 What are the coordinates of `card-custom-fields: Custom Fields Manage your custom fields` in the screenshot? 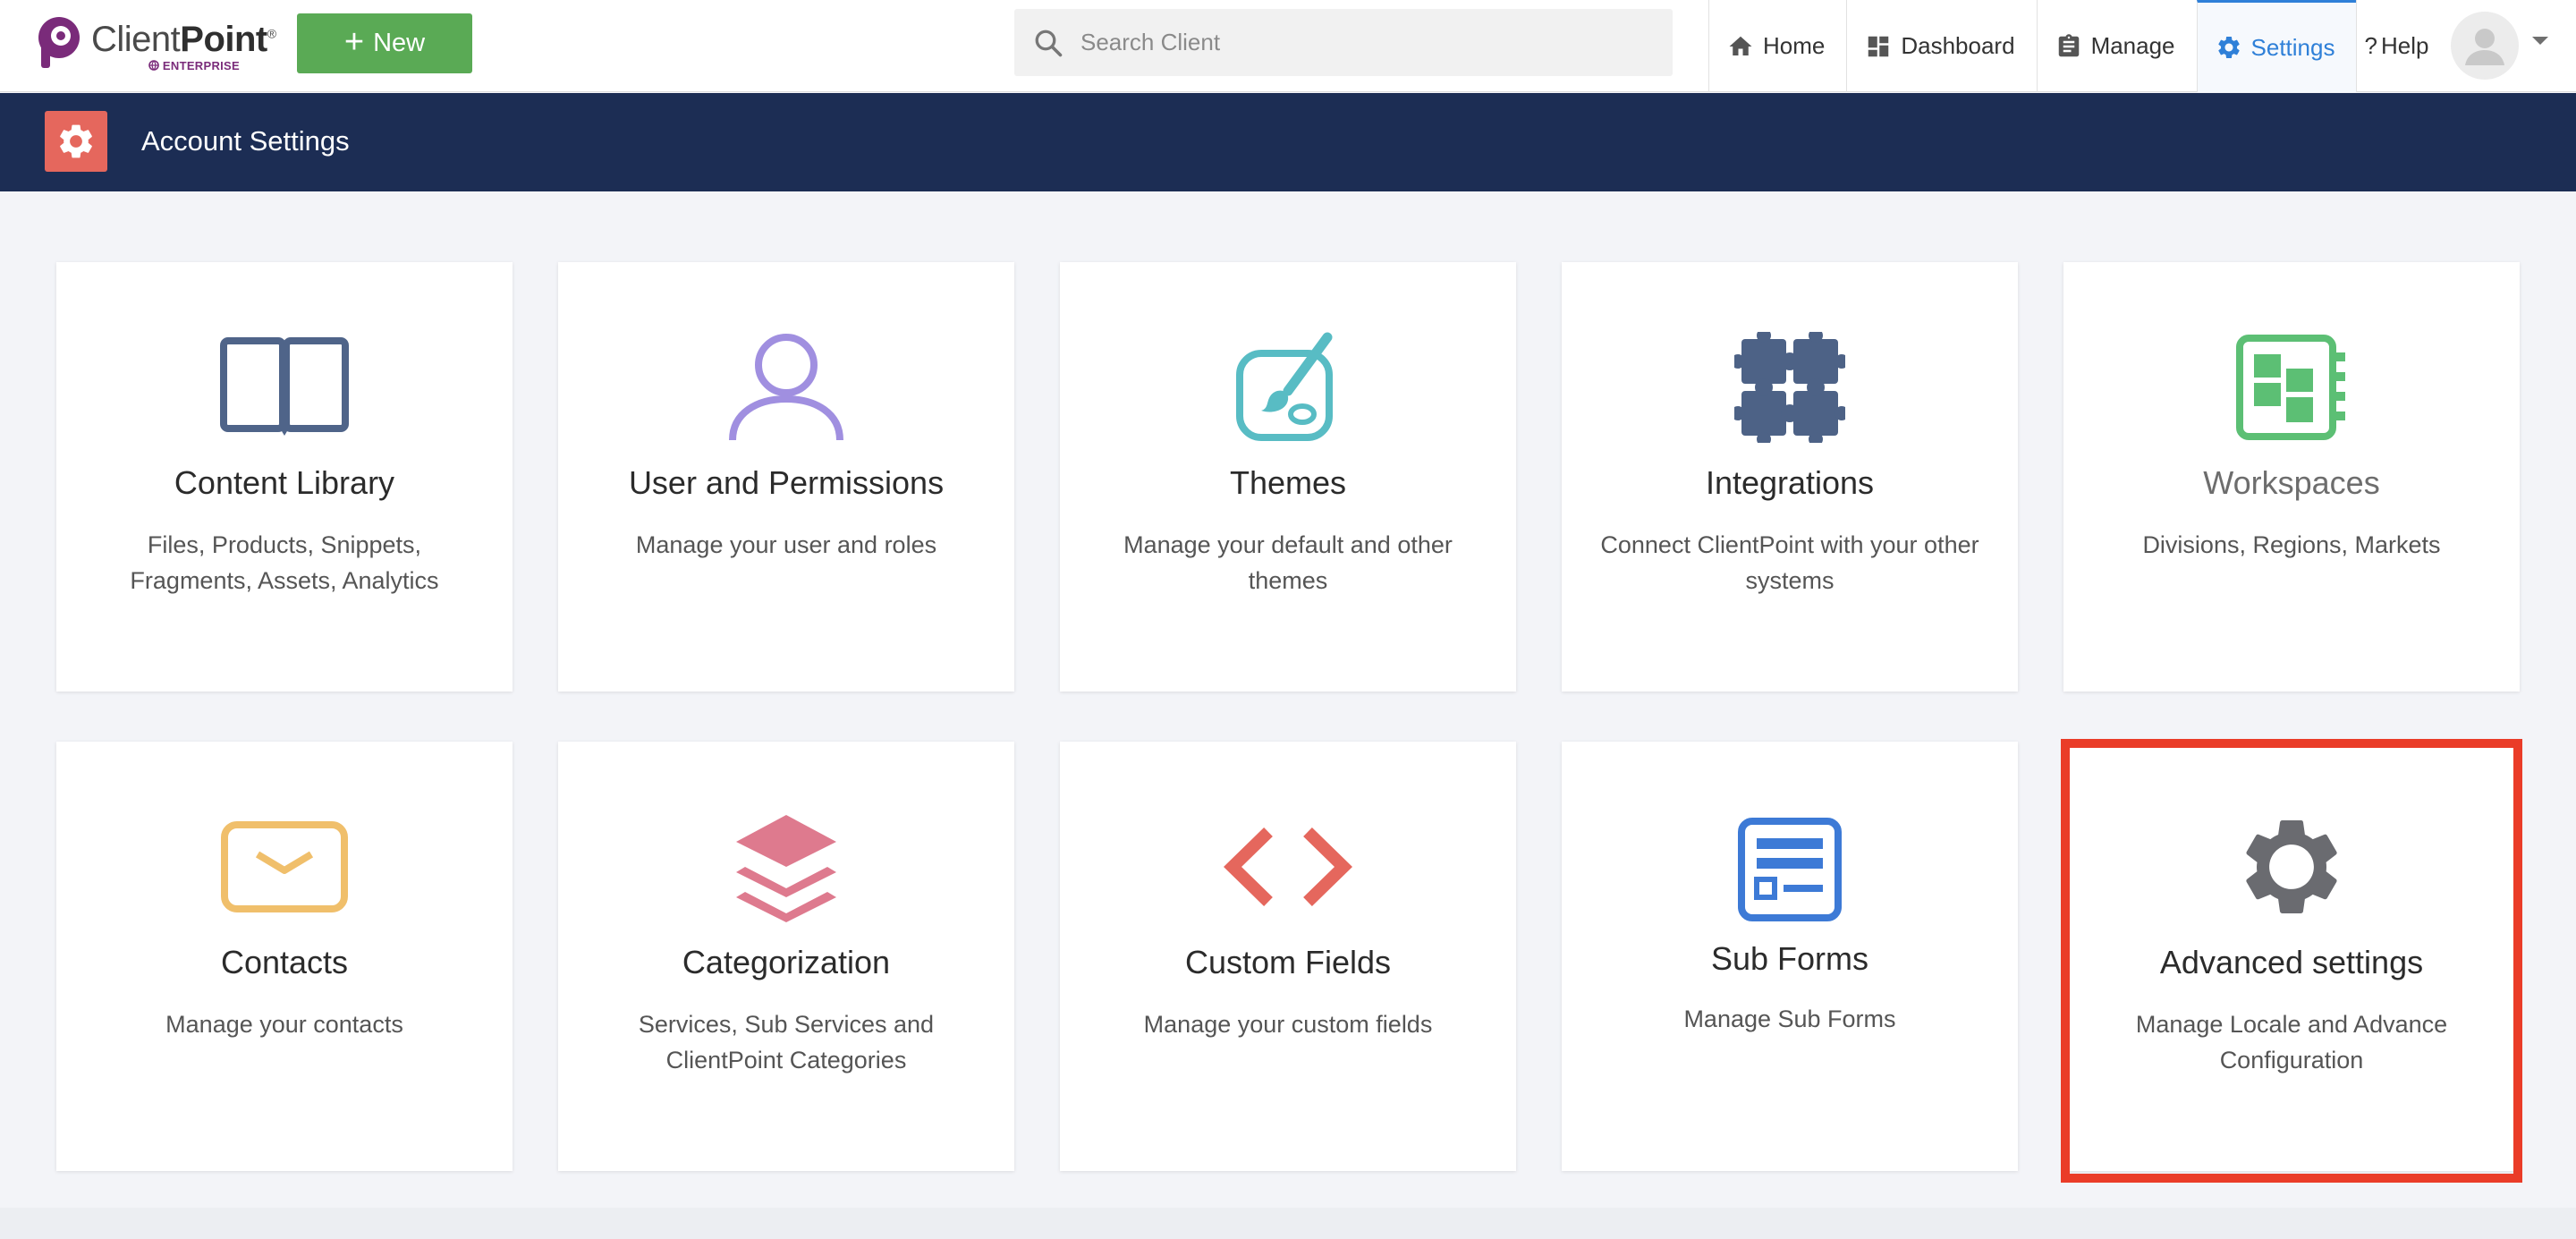 It's located at (1288, 956).